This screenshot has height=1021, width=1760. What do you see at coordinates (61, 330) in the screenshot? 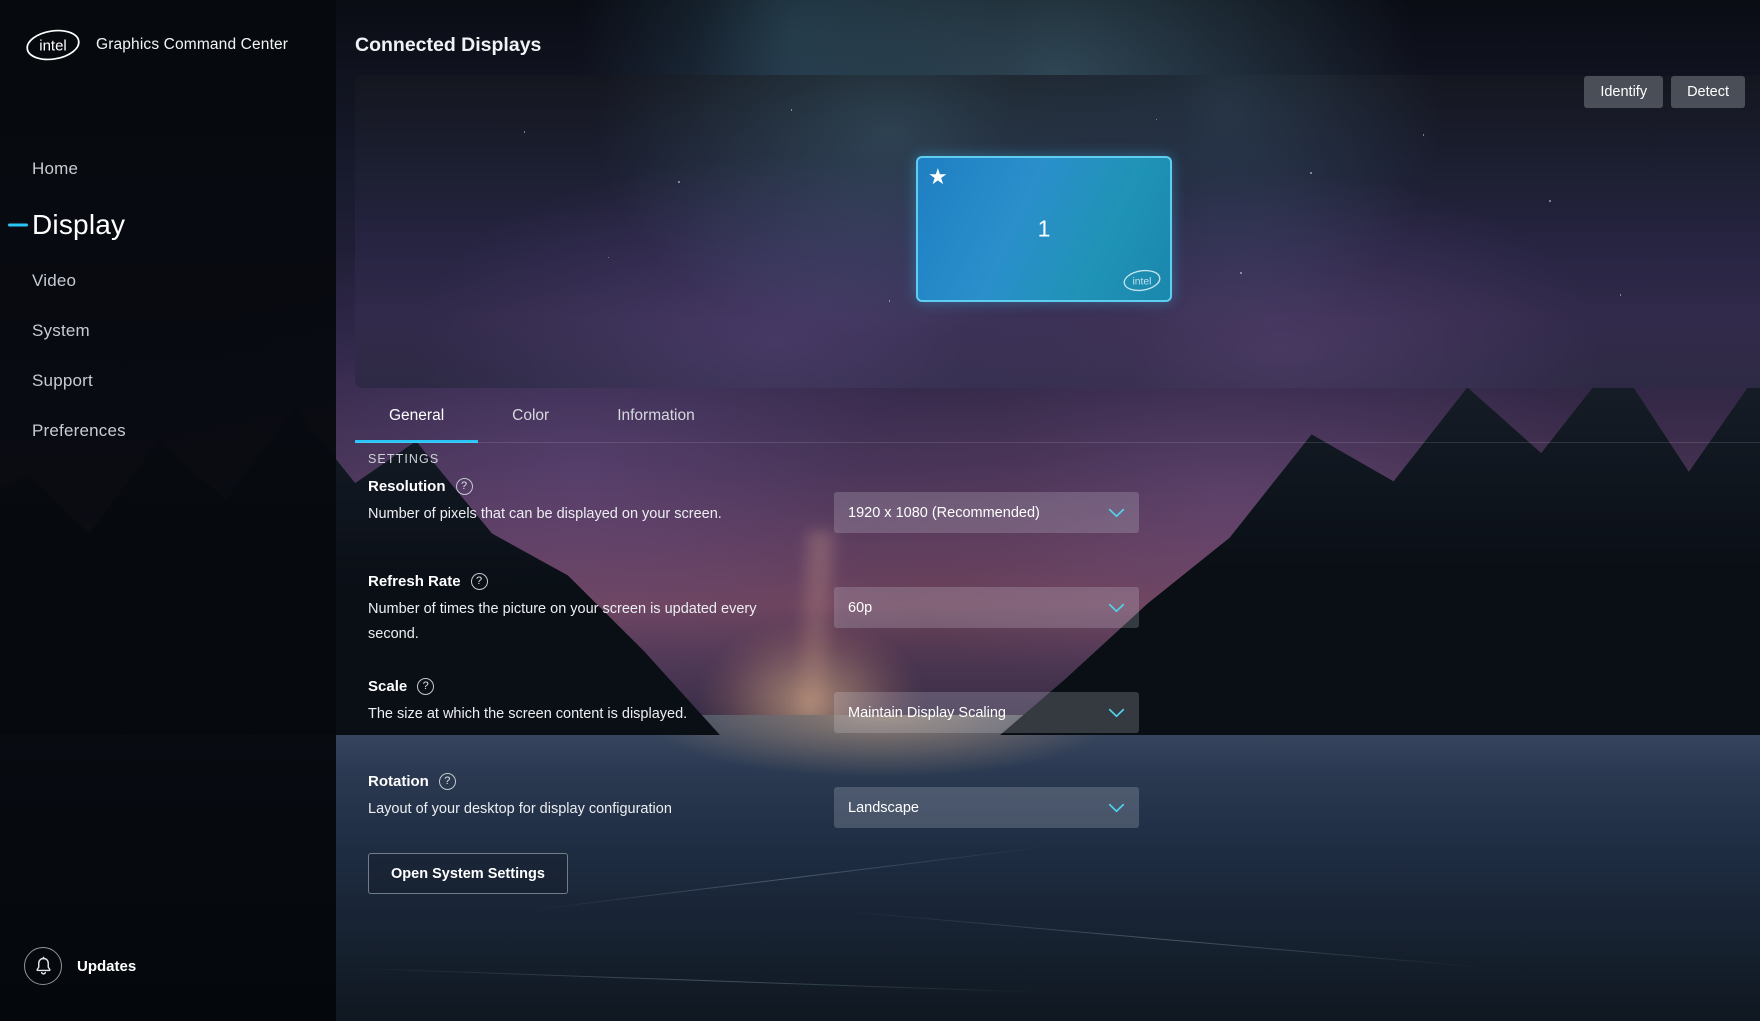
I see `sidebar-item-label: System` at bounding box center [61, 330].